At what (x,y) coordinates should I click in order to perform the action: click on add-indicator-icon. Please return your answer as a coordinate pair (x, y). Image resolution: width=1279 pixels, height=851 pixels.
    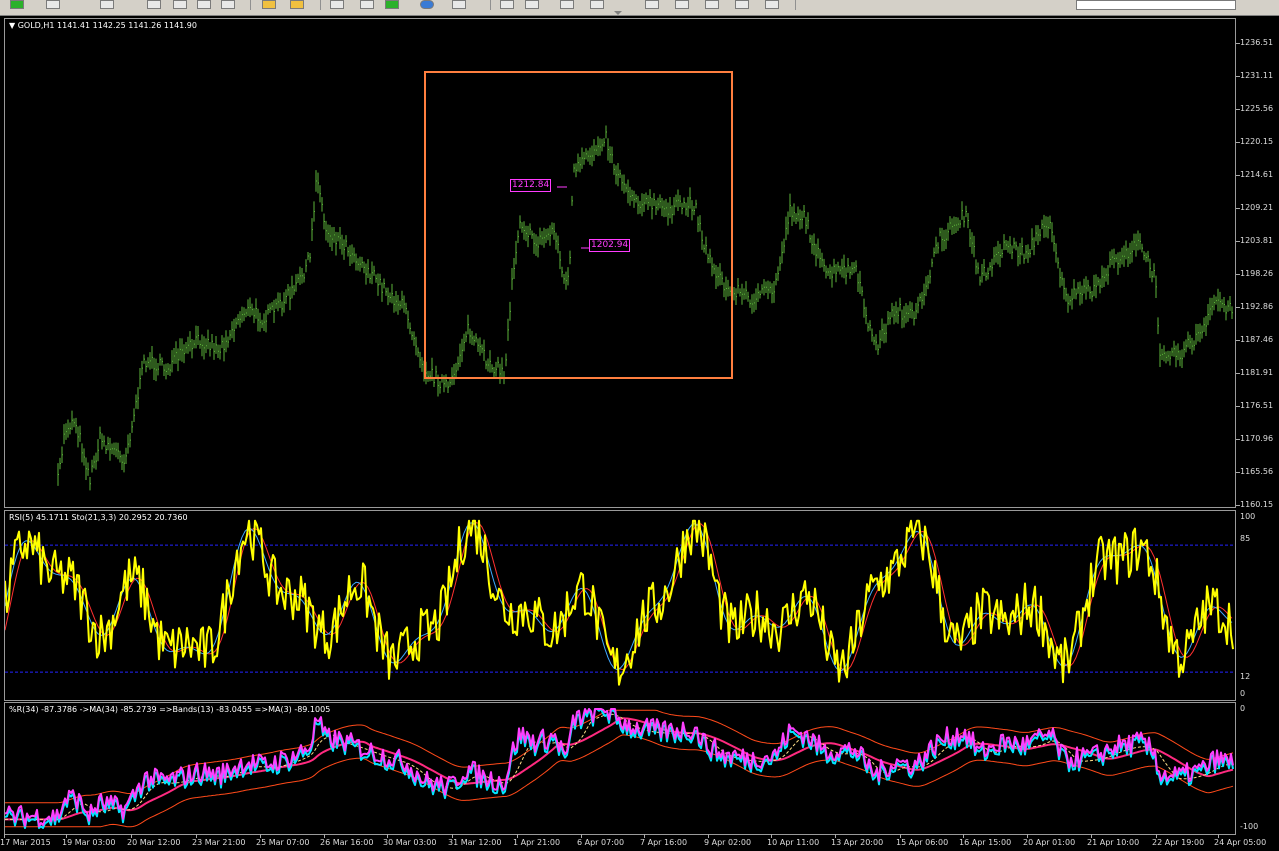
    Looking at the image, I should click on (392, 4).